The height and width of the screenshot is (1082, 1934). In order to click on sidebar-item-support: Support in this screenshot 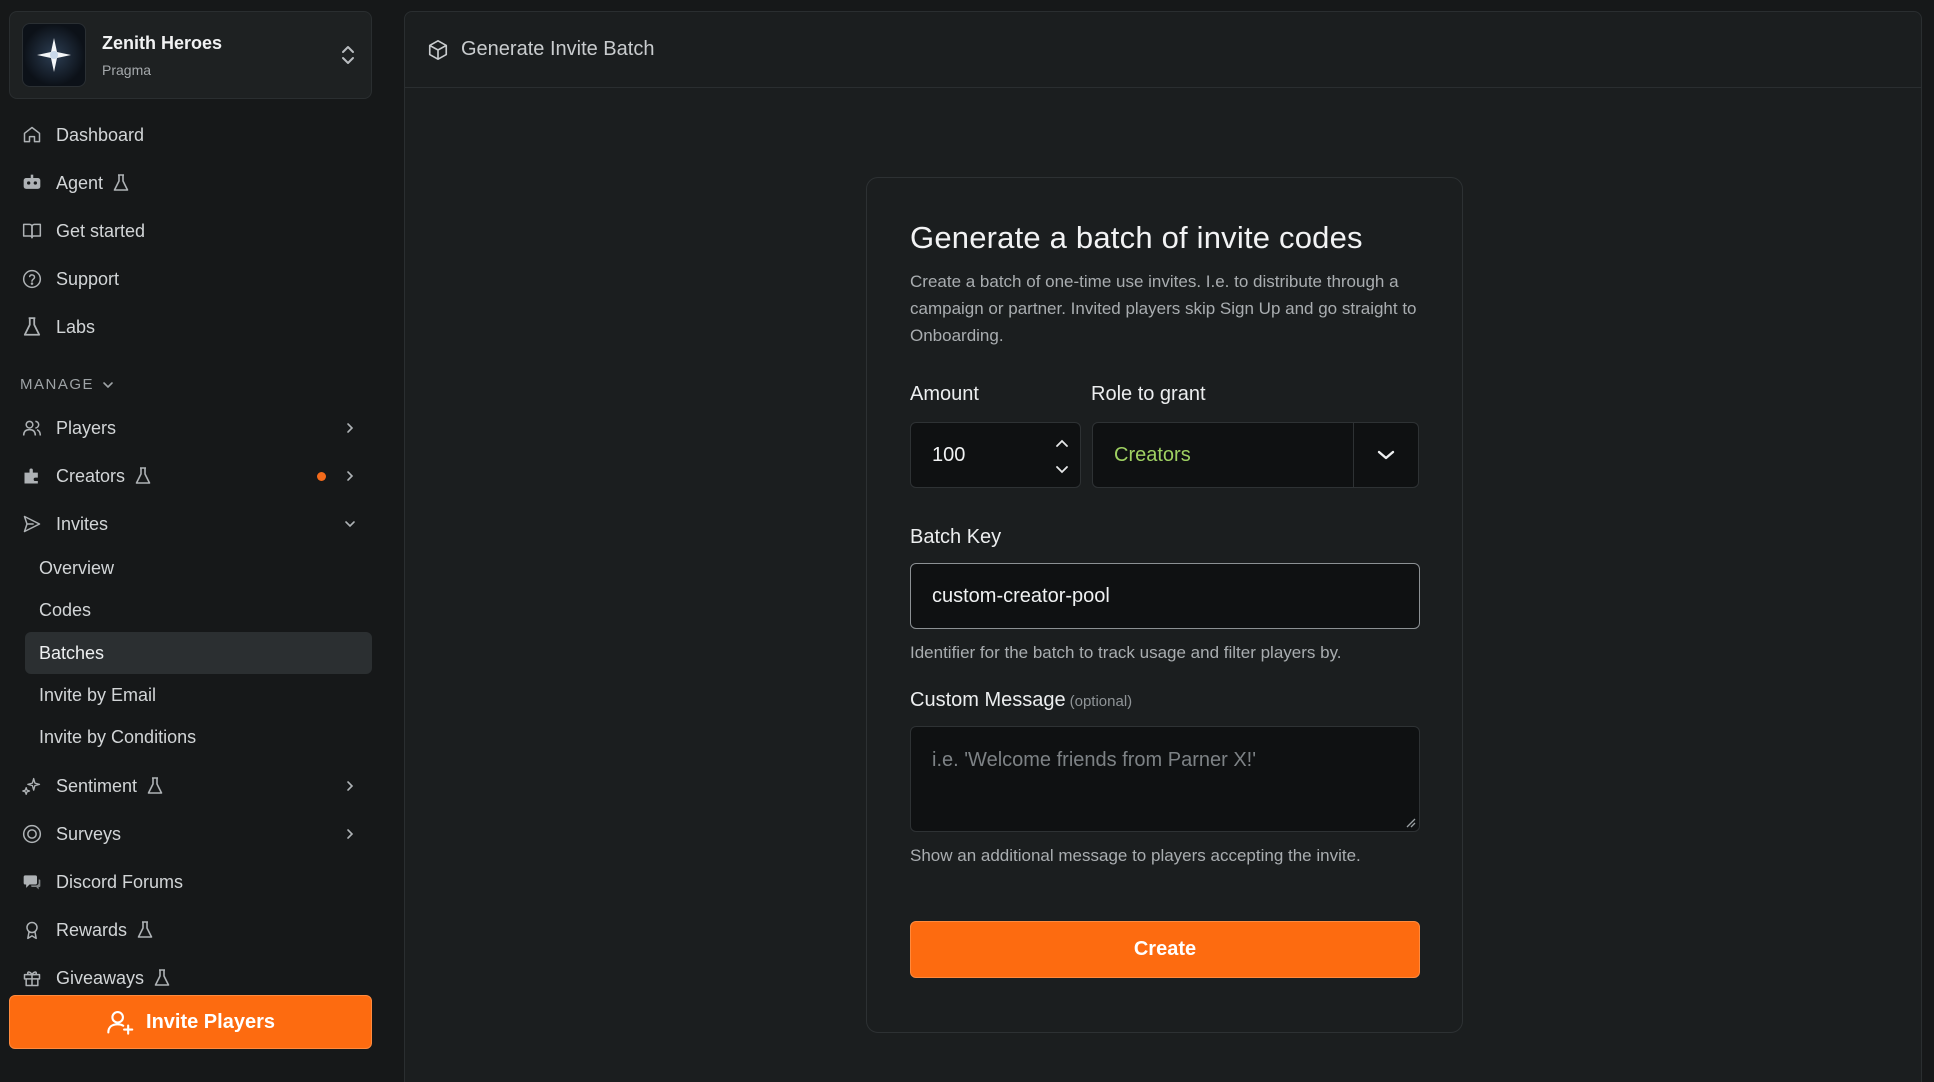, I will do `click(196, 279)`.